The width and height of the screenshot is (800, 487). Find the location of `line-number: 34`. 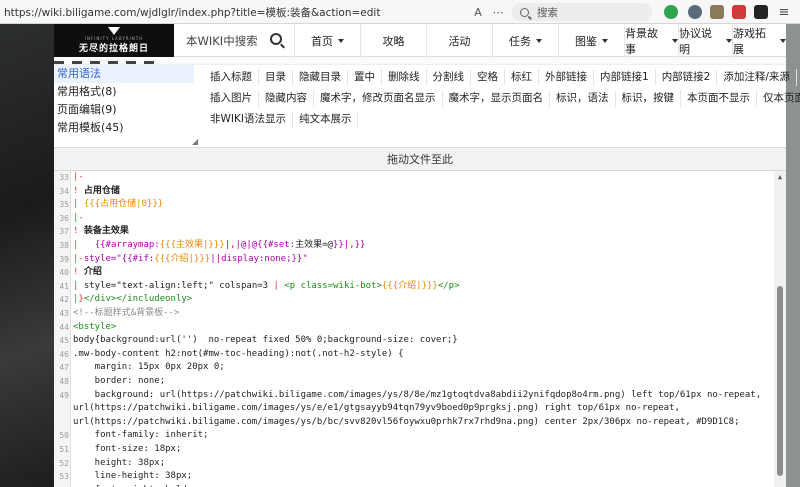

line-number: 34 is located at coordinates (64, 191).